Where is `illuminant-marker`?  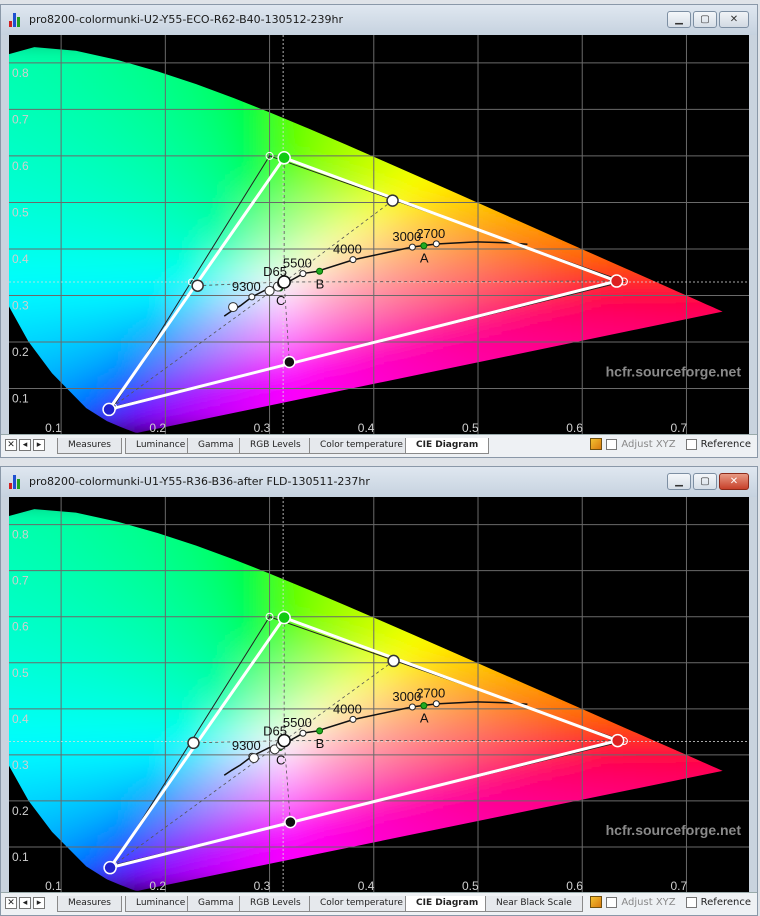
illuminant-marker is located at coordinates (424, 706).